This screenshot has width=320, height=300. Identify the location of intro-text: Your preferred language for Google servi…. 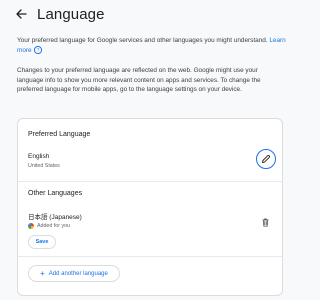
(152, 45).